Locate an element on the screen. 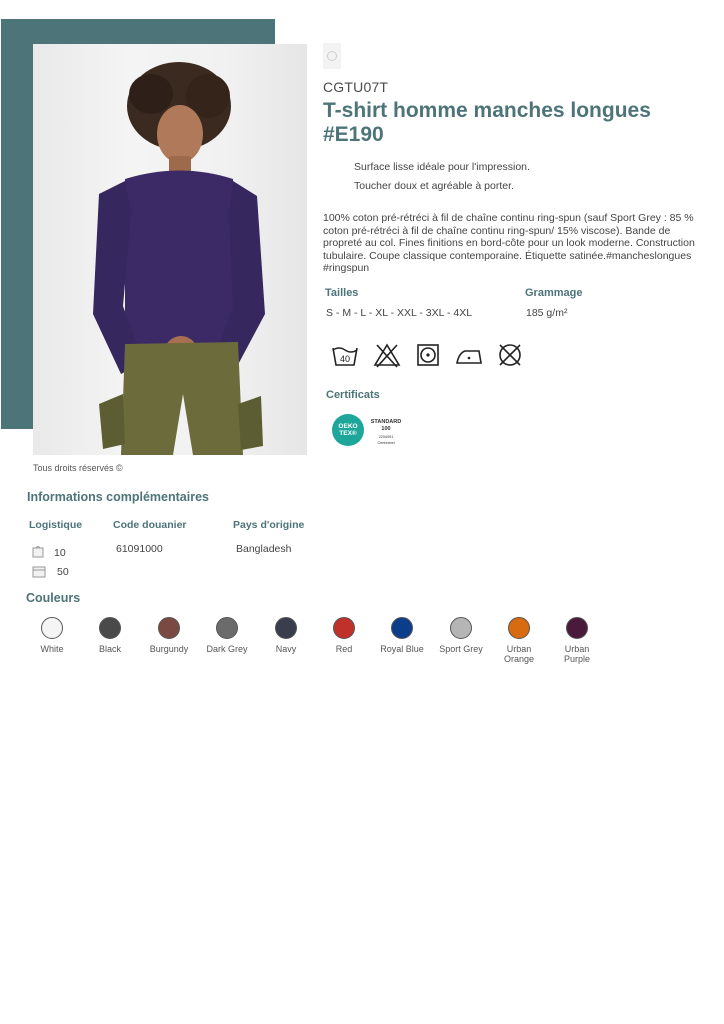  origin-label: Pays d'origine is located at coordinates (269, 525).